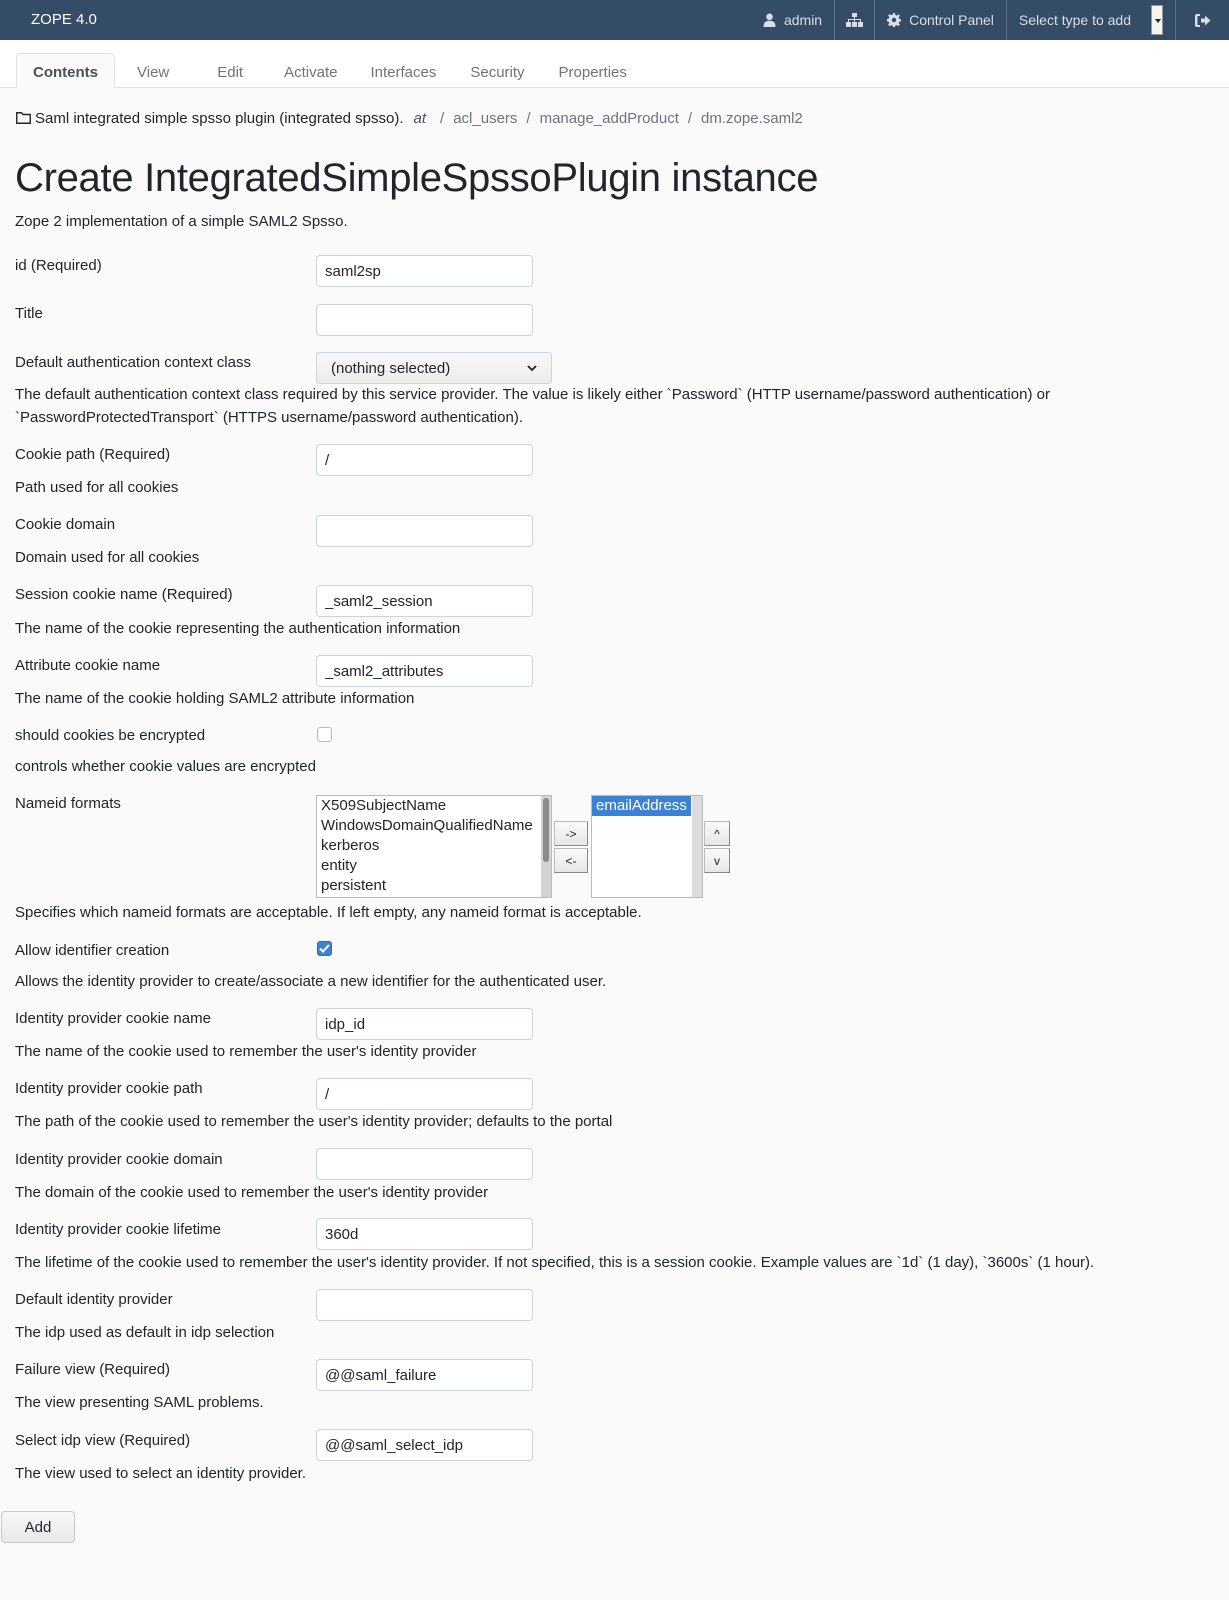  What do you see at coordinates (424, 1305) in the screenshot?
I see `default-idp-input` at bounding box center [424, 1305].